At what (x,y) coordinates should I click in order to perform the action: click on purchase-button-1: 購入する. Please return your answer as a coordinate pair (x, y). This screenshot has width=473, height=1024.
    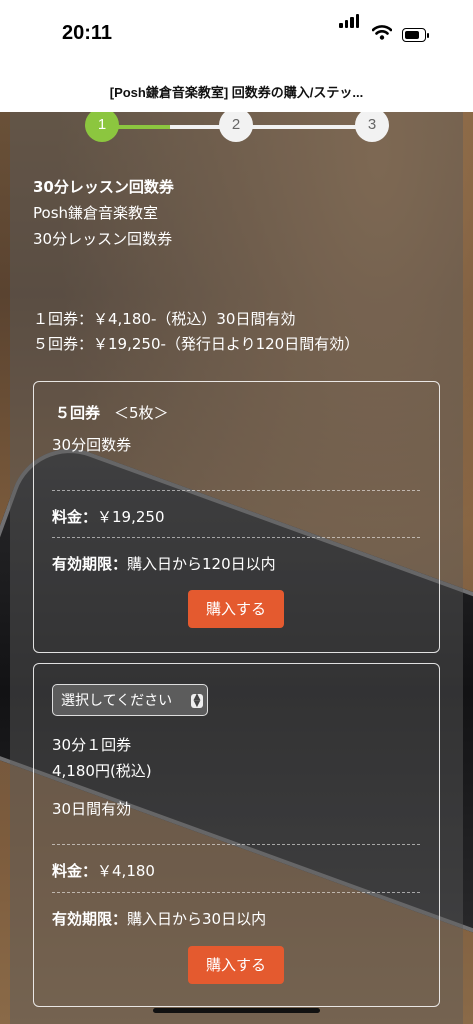
    Looking at the image, I should click on (236, 965).